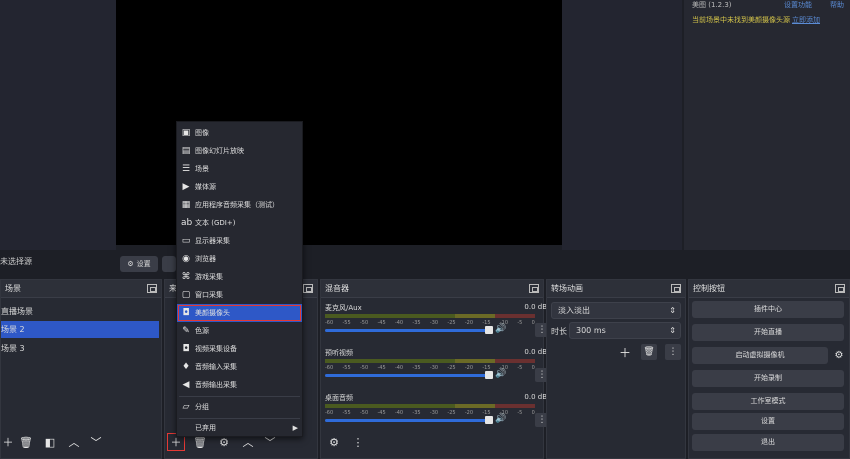 This screenshot has width=850, height=459. What do you see at coordinates (239, 133) in the screenshot?
I see `menu-item-image: ▣ 图像` at bounding box center [239, 133].